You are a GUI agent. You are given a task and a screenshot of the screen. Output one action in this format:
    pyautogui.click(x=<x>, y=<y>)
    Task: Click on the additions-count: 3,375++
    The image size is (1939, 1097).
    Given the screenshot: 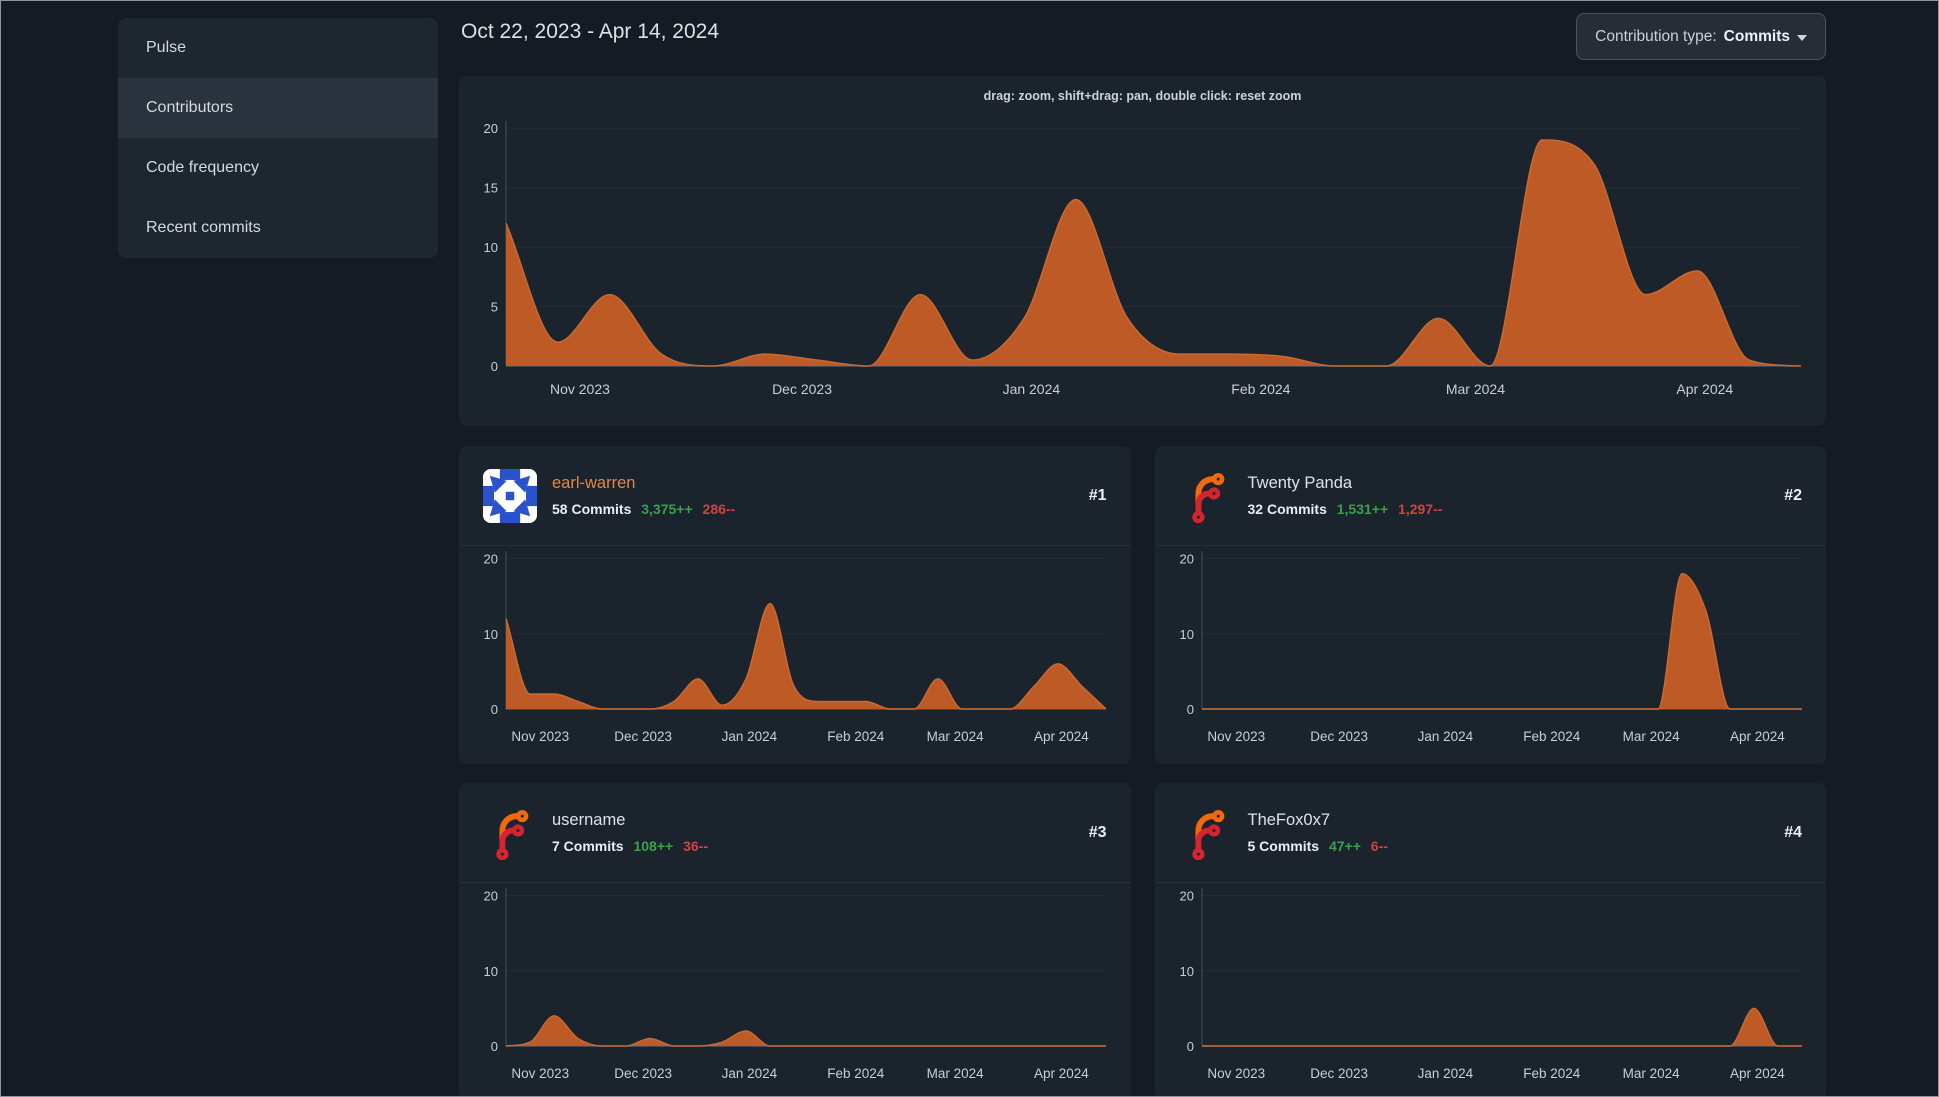 What is the action you would take?
    pyautogui.click(x=667, y=508)
    